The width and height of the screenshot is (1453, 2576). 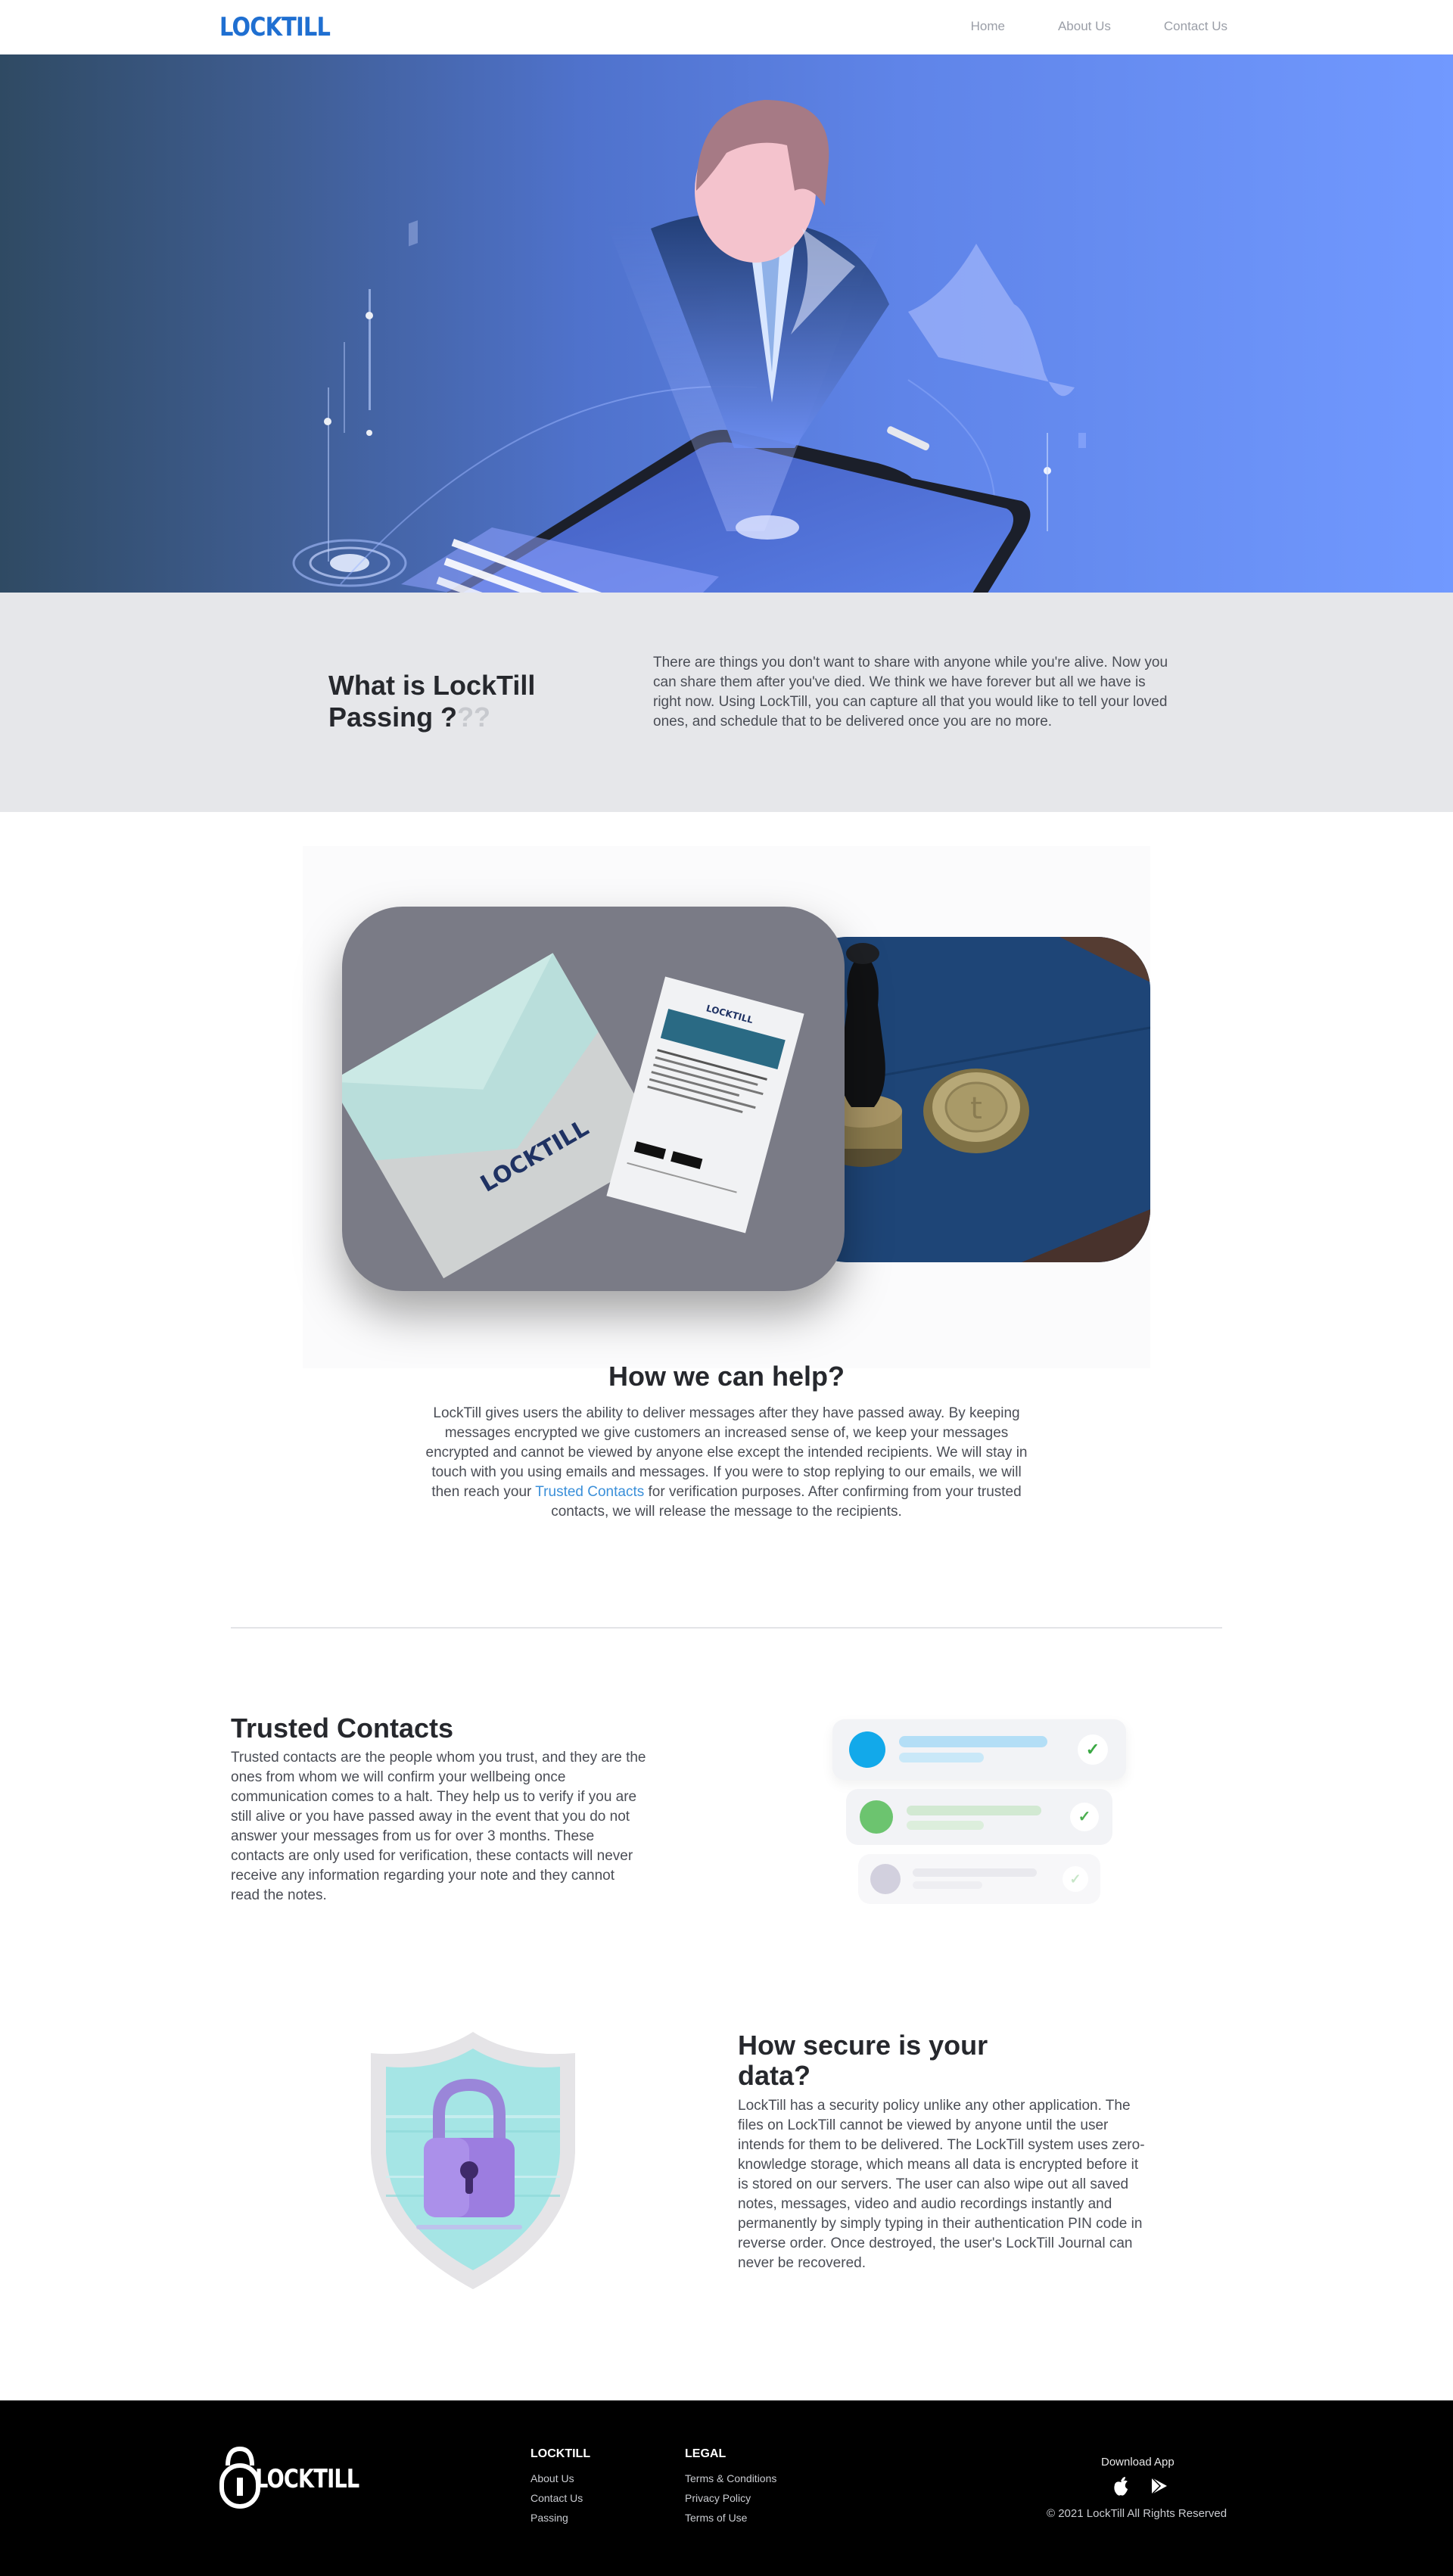 What do you see at coordinates (275, 27) in the screenshot?
I see `brand-logo: LOCKTILL` at bounding box center [275, 27].